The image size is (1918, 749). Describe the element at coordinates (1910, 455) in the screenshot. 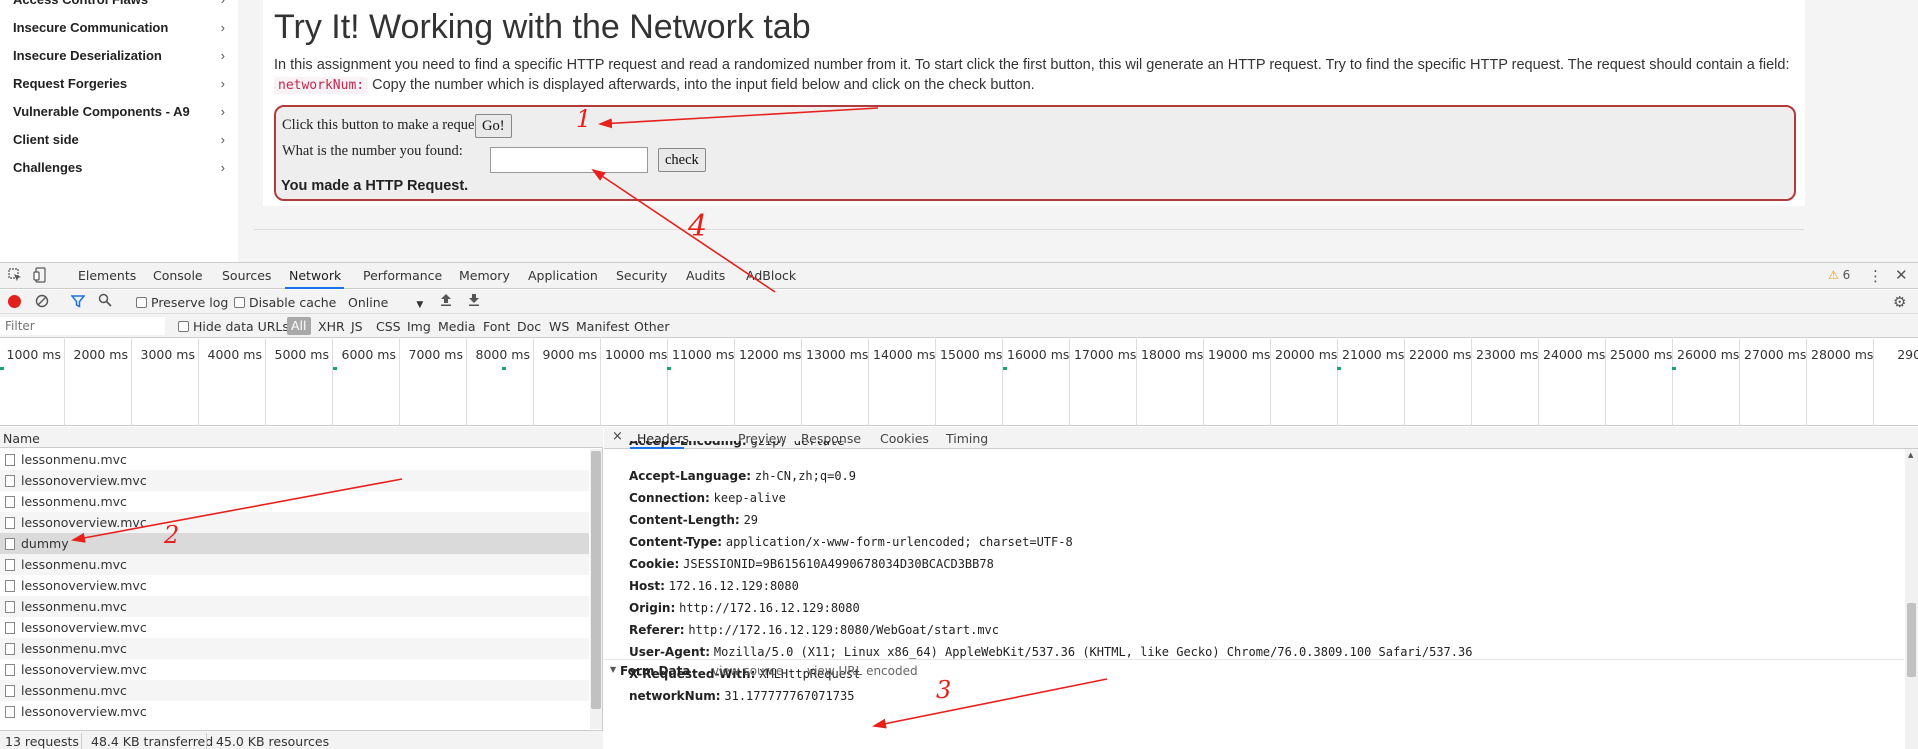

I see `scroll-up-icon: ▲` at that location.